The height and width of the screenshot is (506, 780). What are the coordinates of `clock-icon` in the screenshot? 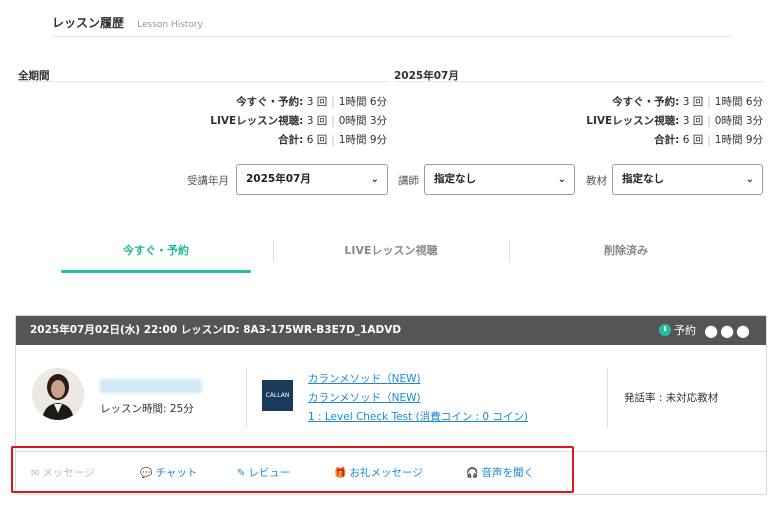 It's located at (665, 330).